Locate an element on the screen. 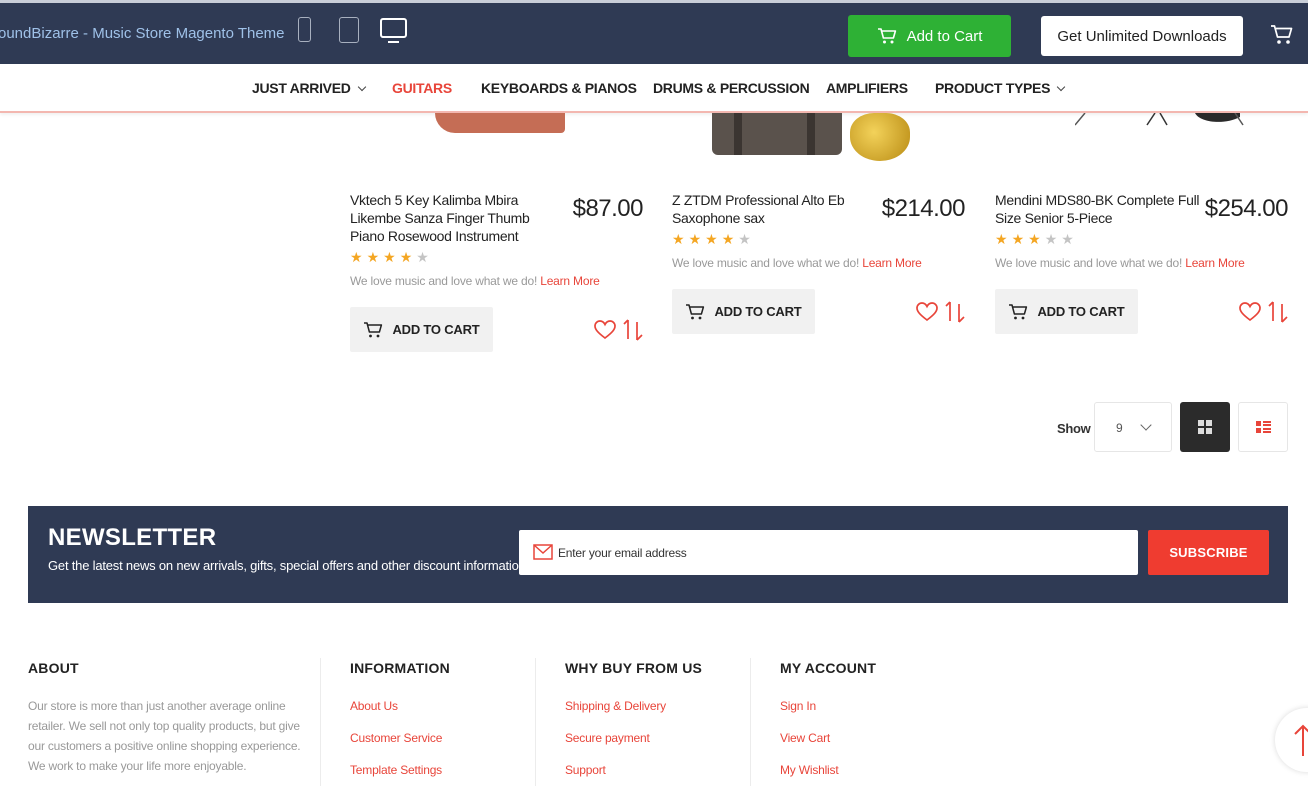 The image size is (1308, 786). nav-item-guitars: GUITARS is located at coordinates (422, 88).